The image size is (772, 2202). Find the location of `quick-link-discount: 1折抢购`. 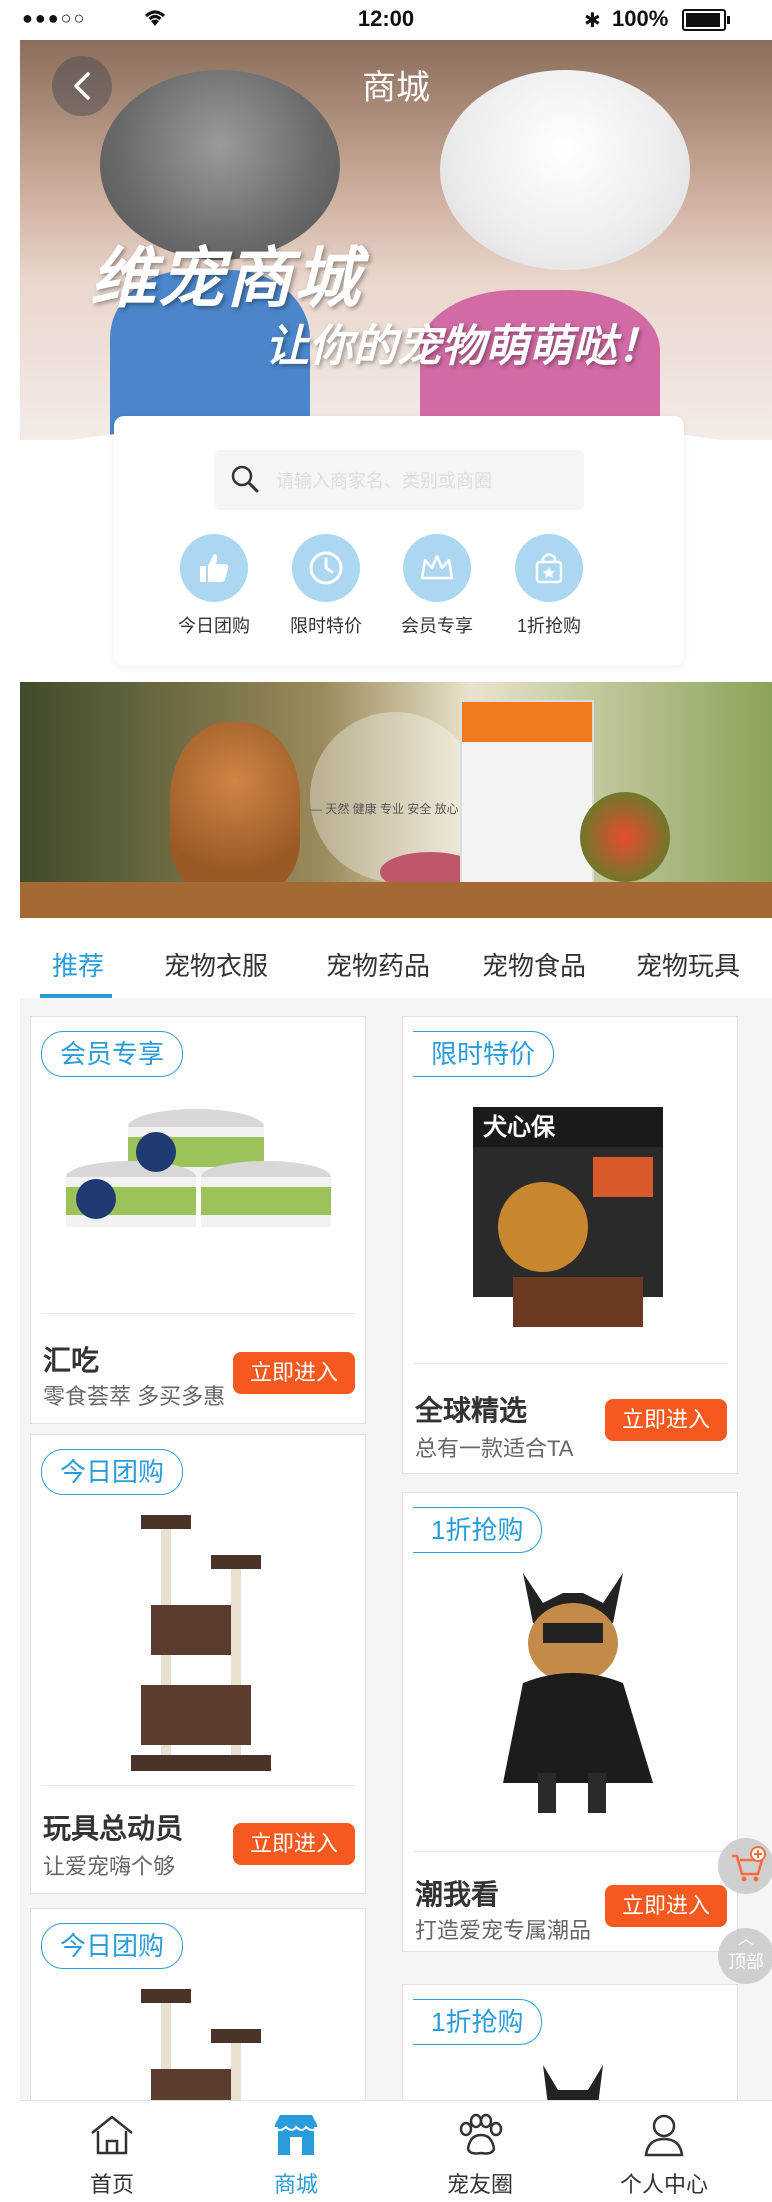

quick-link-discount: 1折抢购 is located at coordinates (549, 586).